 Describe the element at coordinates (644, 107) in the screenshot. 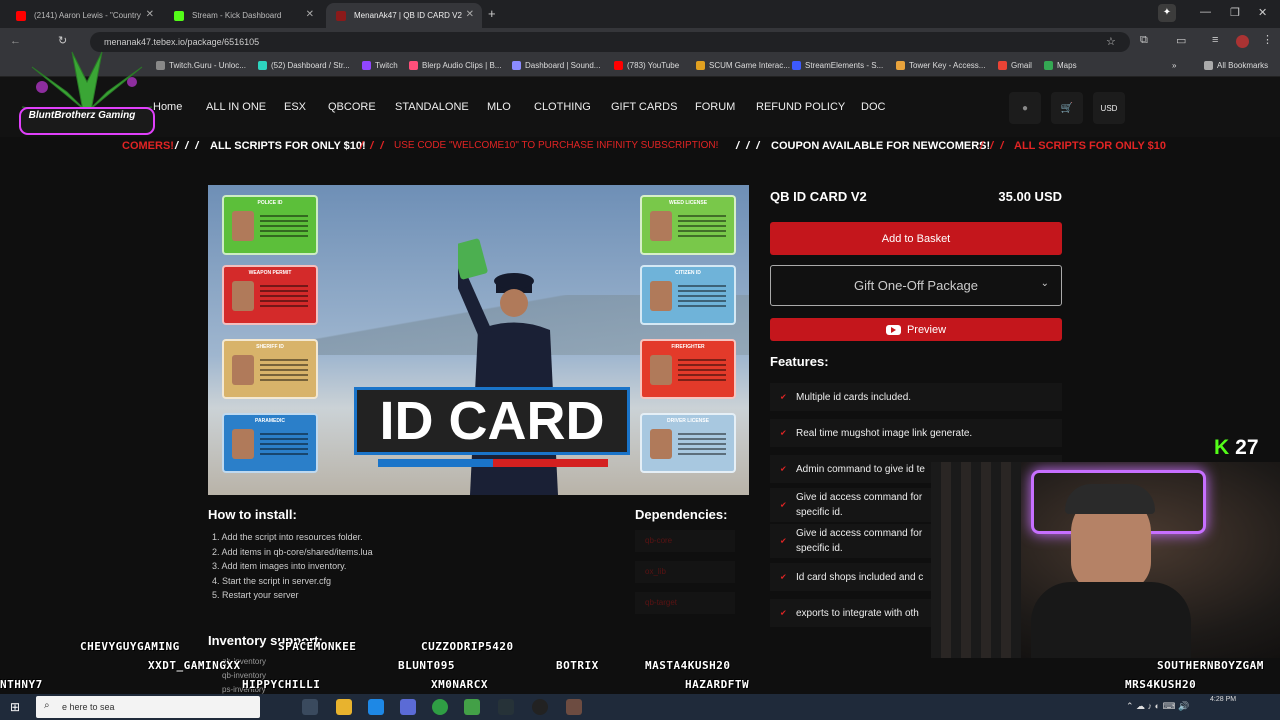

I see `nav-gift-cards: GIFT CARDS` at that location.